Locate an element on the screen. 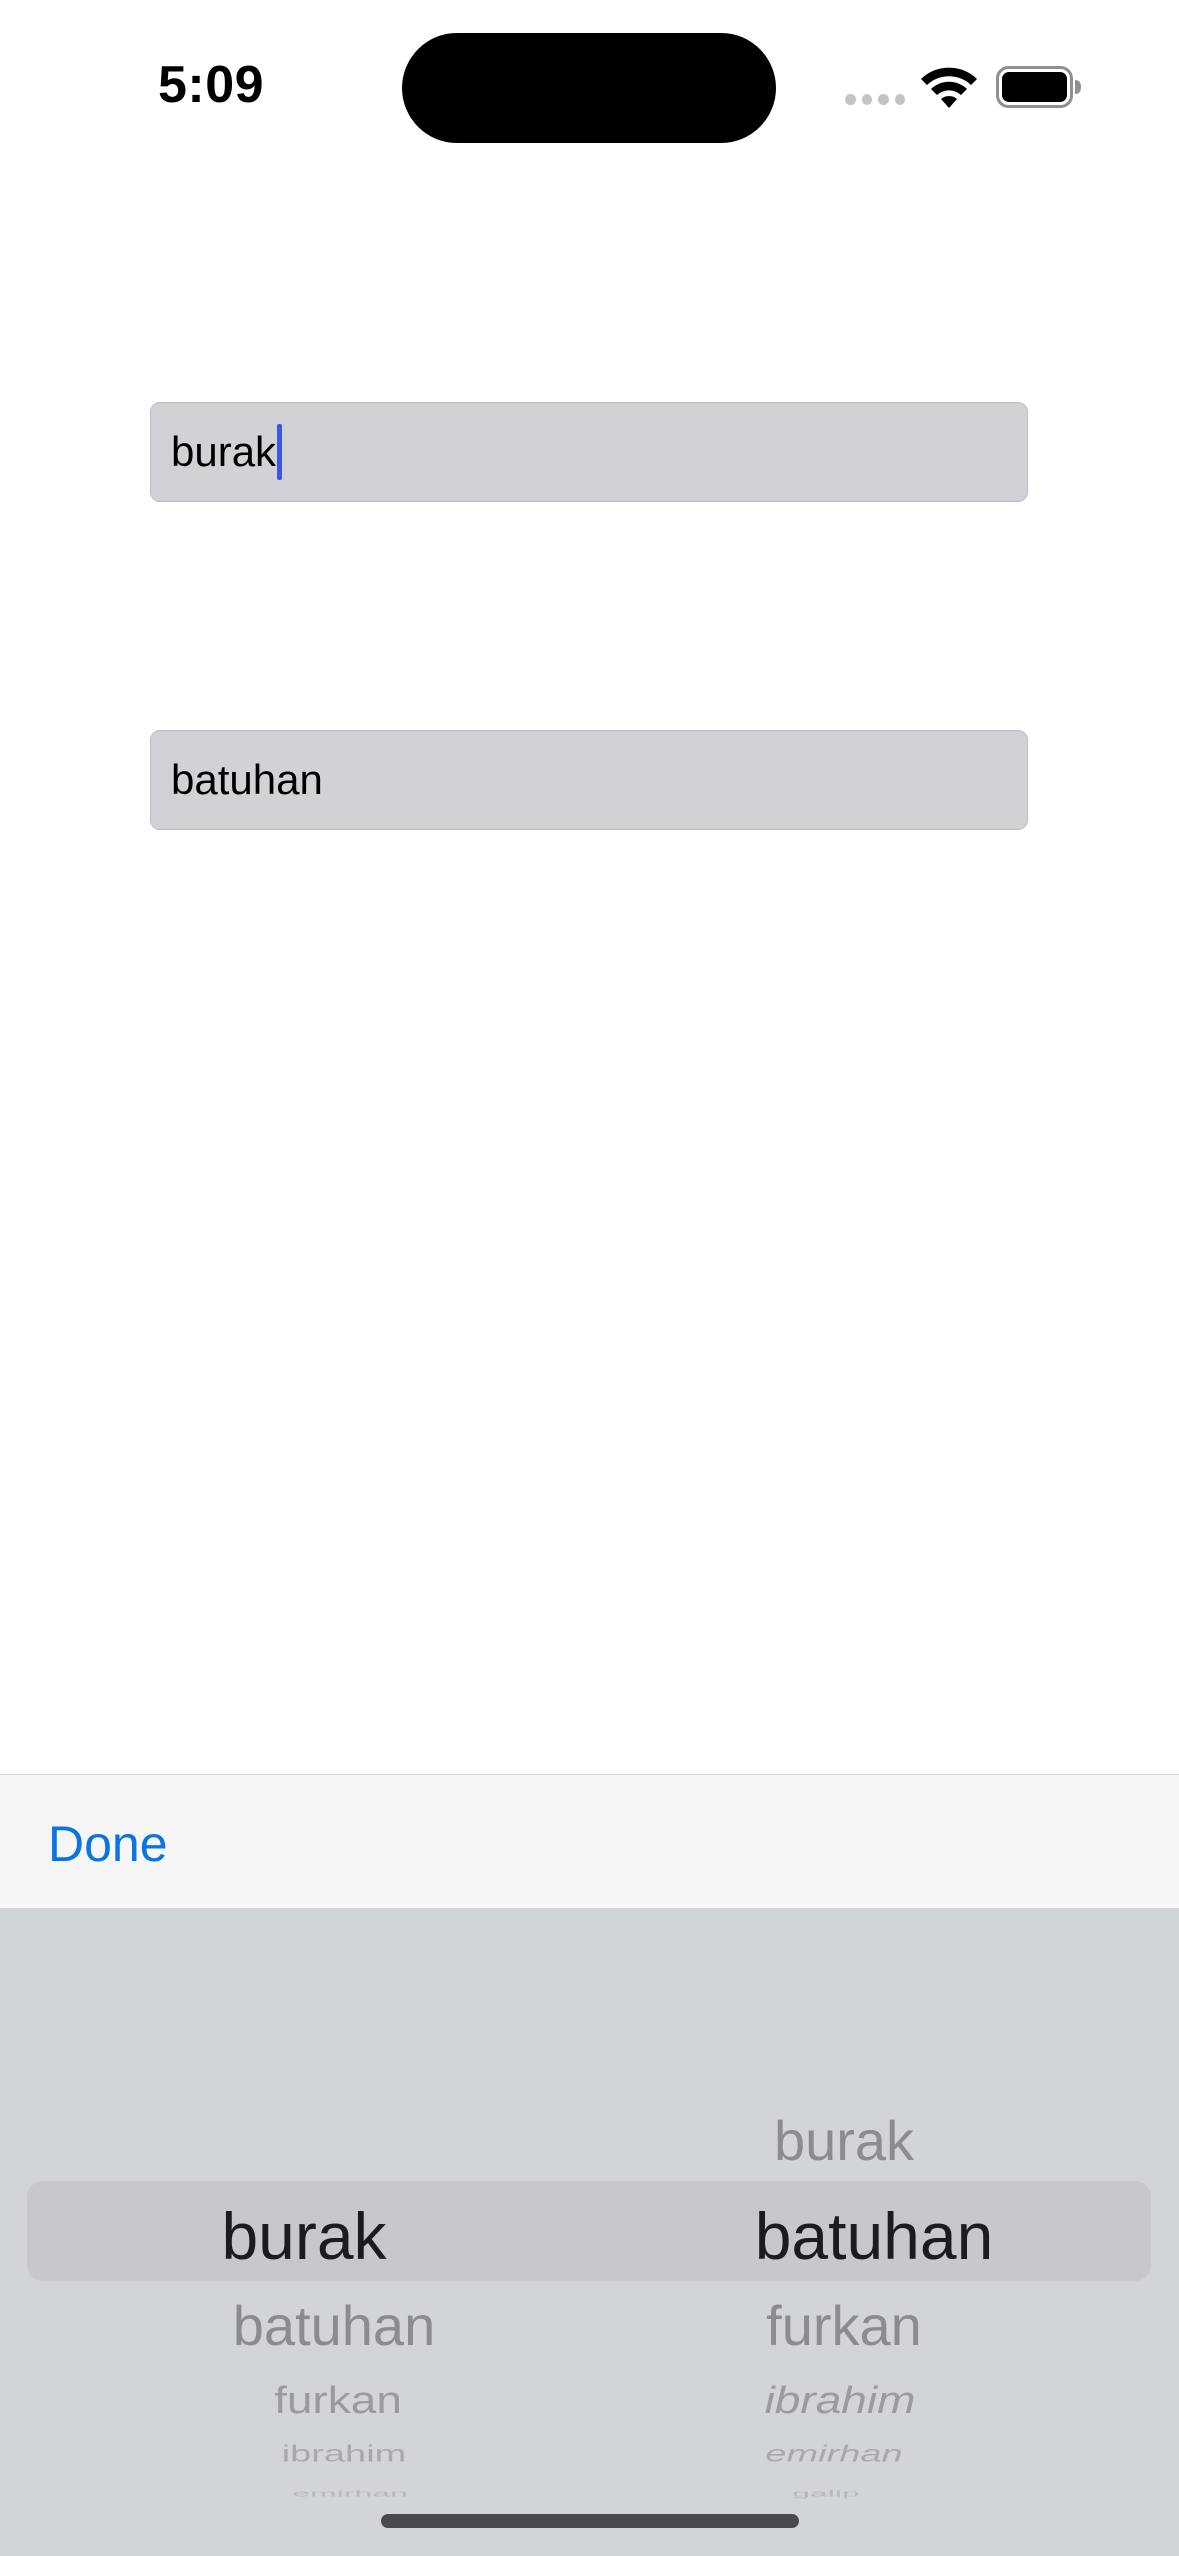  done-button: Done is located at coordinates (108, 1844).